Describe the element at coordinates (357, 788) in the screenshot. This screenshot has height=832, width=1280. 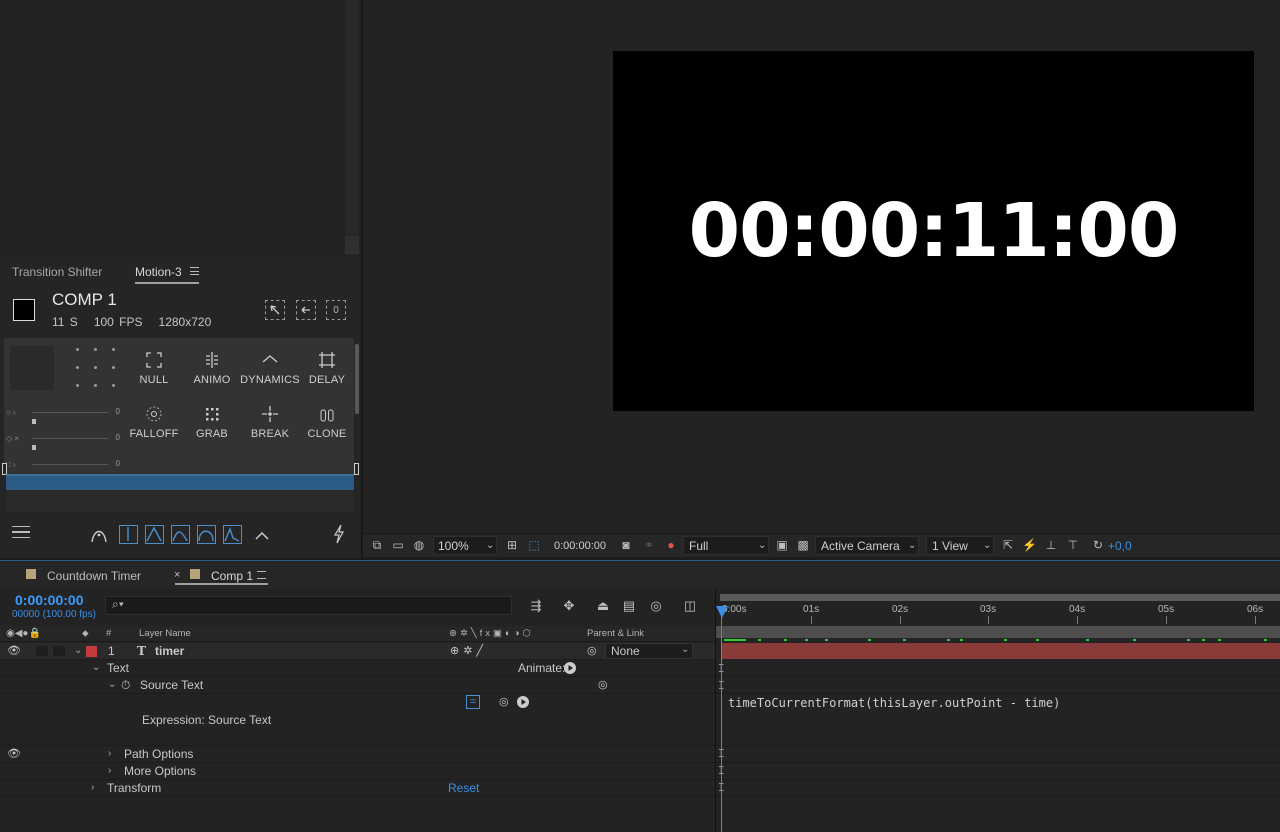
I see `transform-row: › Transform Reset` at that location.